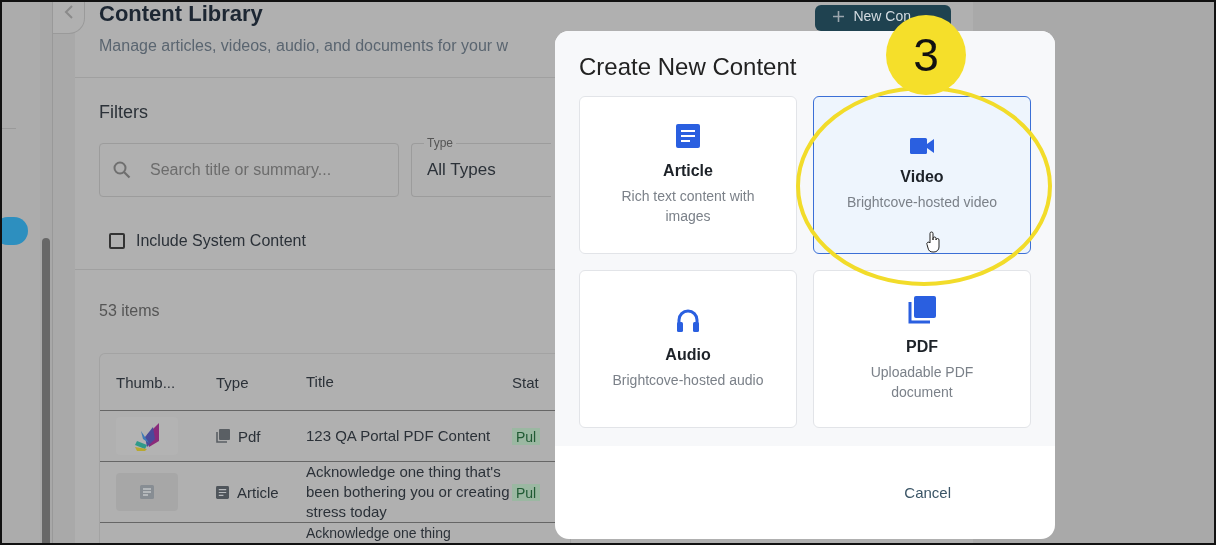  What do you see at coordinates (688, 320) in the screenshot?
I see `headphones-icon` at bounding box center [688, 320].